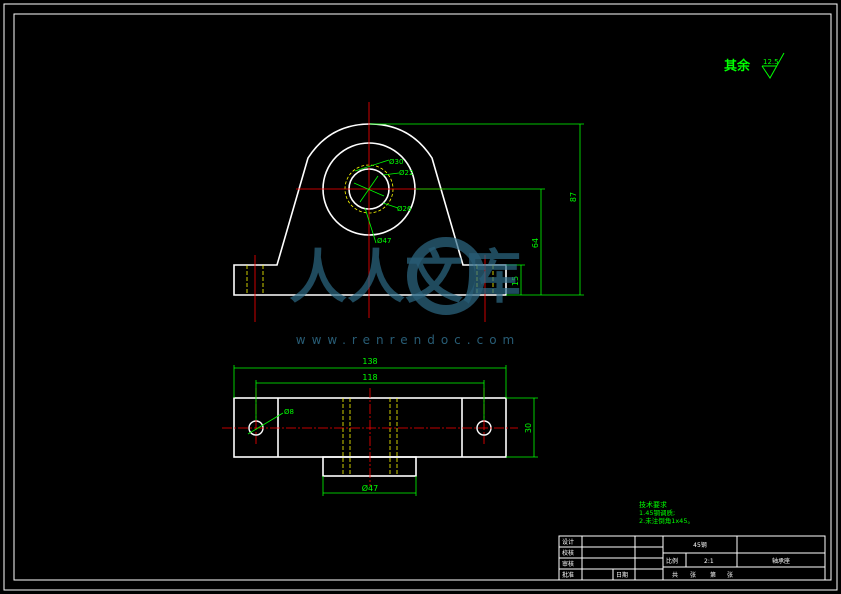 This screenshot has width=841, height=594. What do you see at coordinates (700, 545) in the screenshot?
I see `tb-material: 45钢` at bounding box center [700, 545].